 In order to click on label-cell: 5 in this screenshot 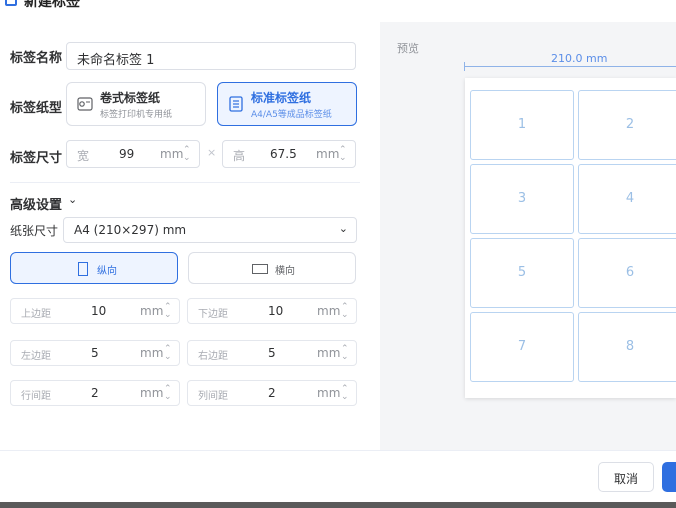, I will do `click(522, 273)`.